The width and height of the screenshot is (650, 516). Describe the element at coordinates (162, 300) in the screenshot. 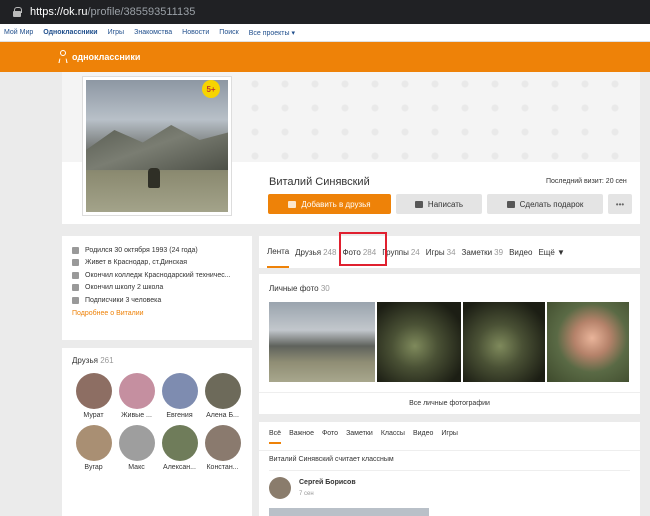

I see `info-subscribers: Подписчики 3 человека` at that location.